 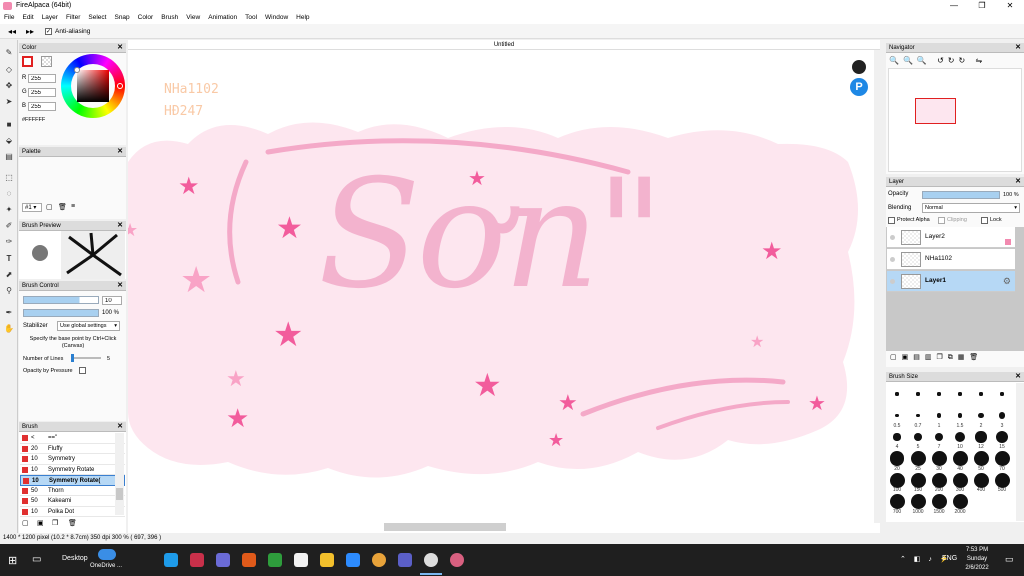 What do you see at coordinates (49, 207) in the screenshot?
I see `new-palette-icon: ▢` at bounding box center [49, 207].